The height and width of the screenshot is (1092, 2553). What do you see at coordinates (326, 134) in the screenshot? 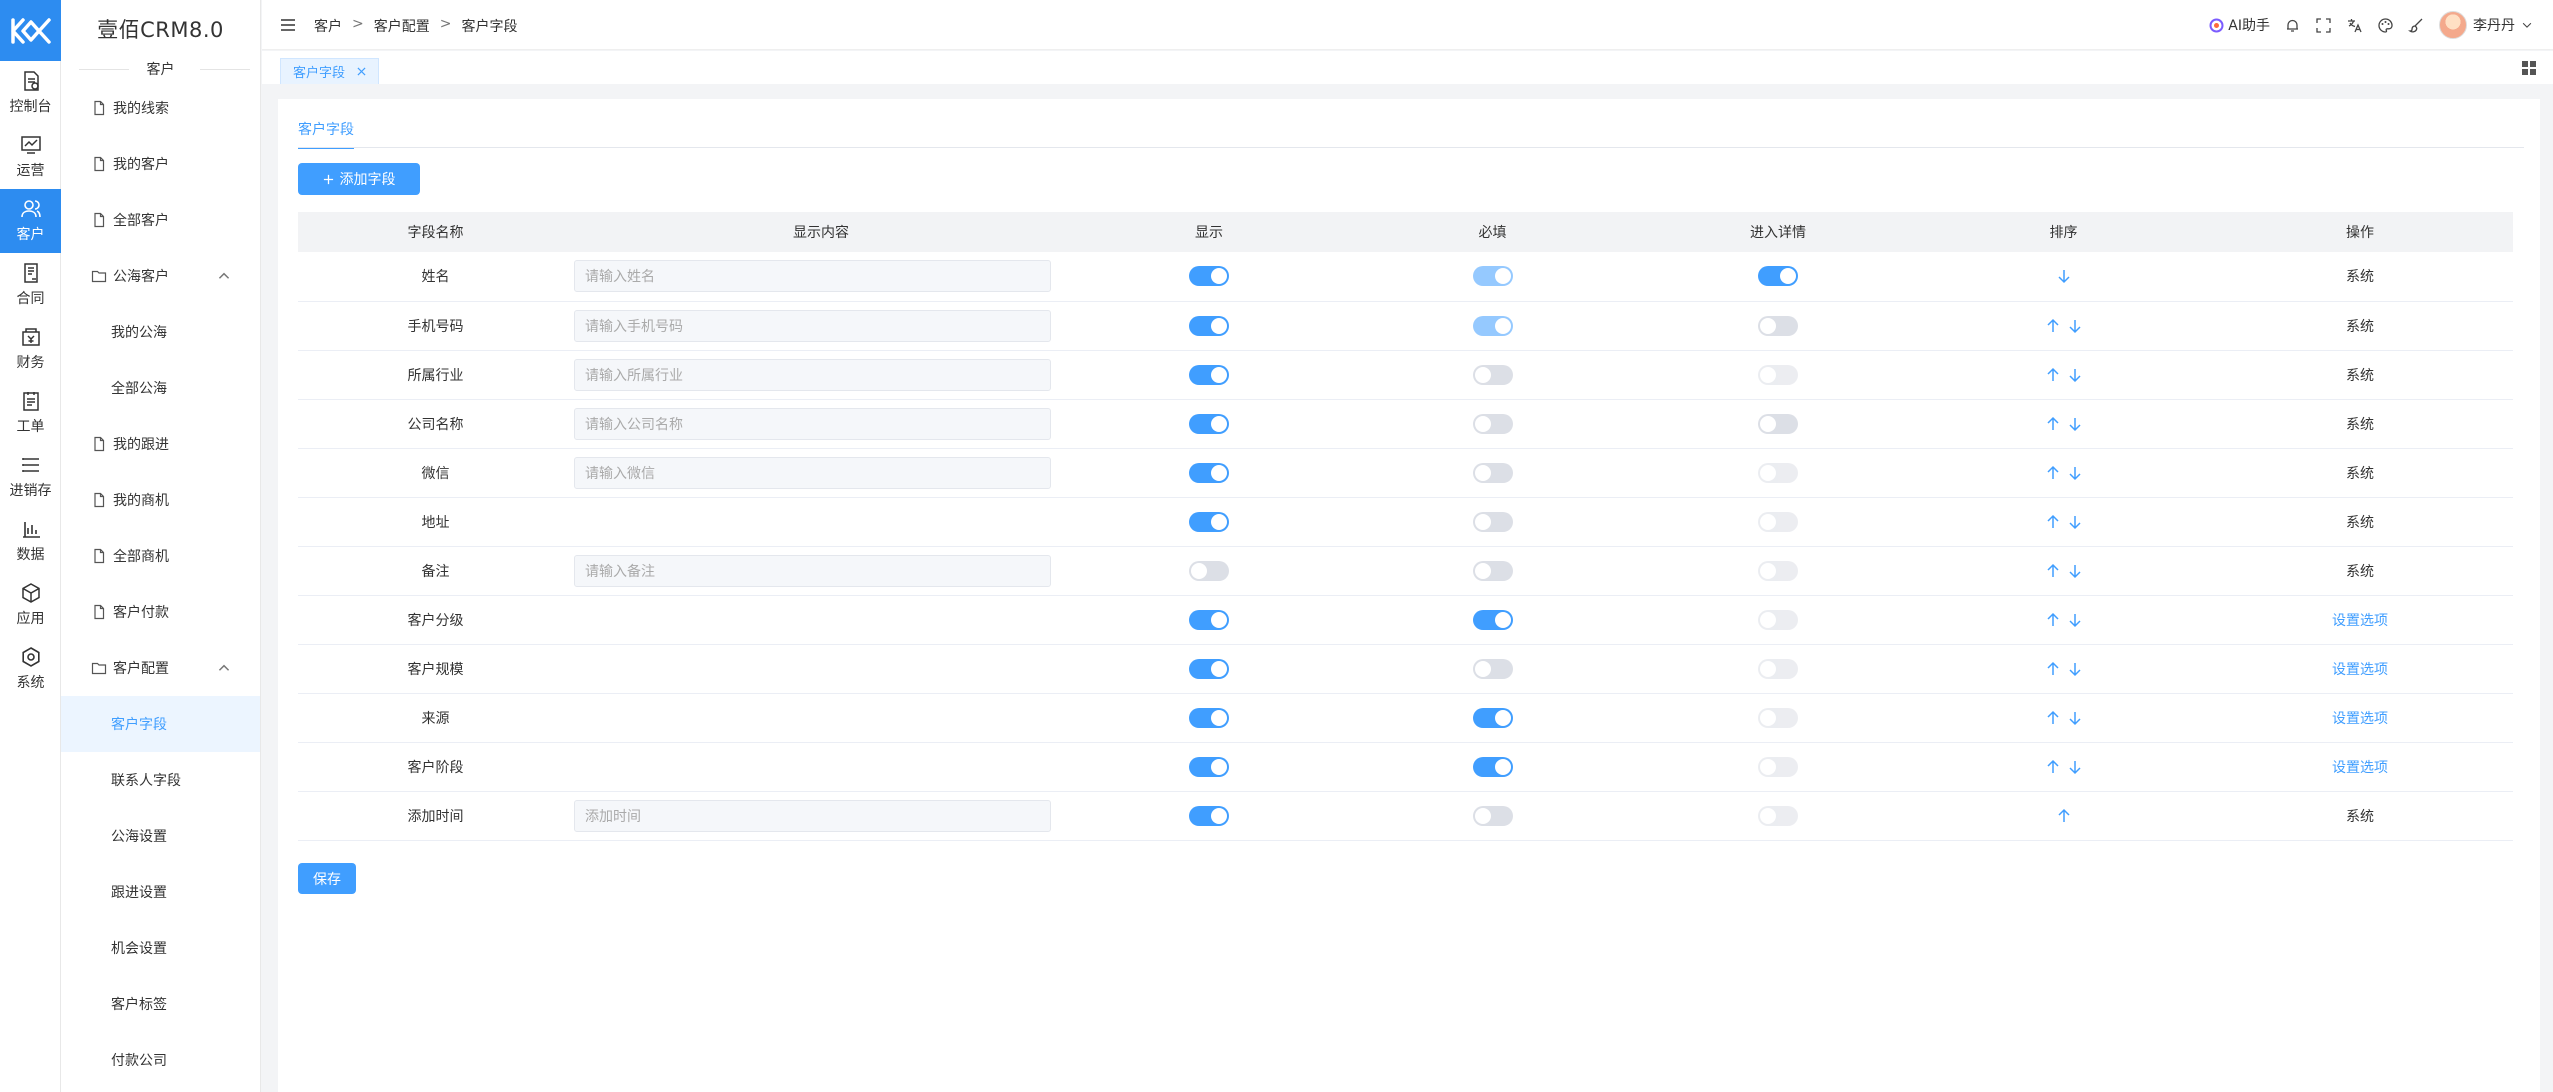
I see `inner-tab-customer-fields: 客户字段` at bounding box center [326, 134].